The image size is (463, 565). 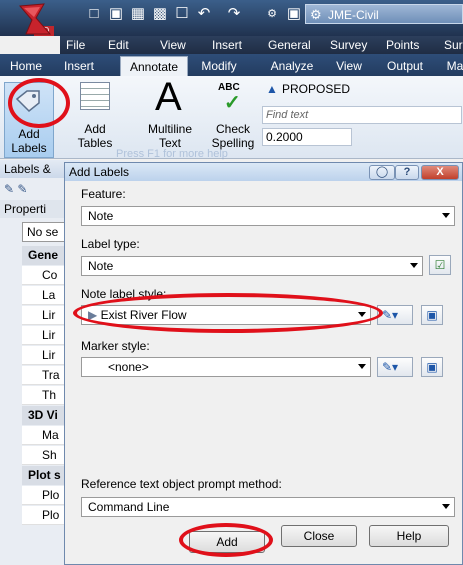 What do you see at coordinates (219, 66) in the screenshot?
I see `tab-modify: Modify` at bounding box center [219, 66].